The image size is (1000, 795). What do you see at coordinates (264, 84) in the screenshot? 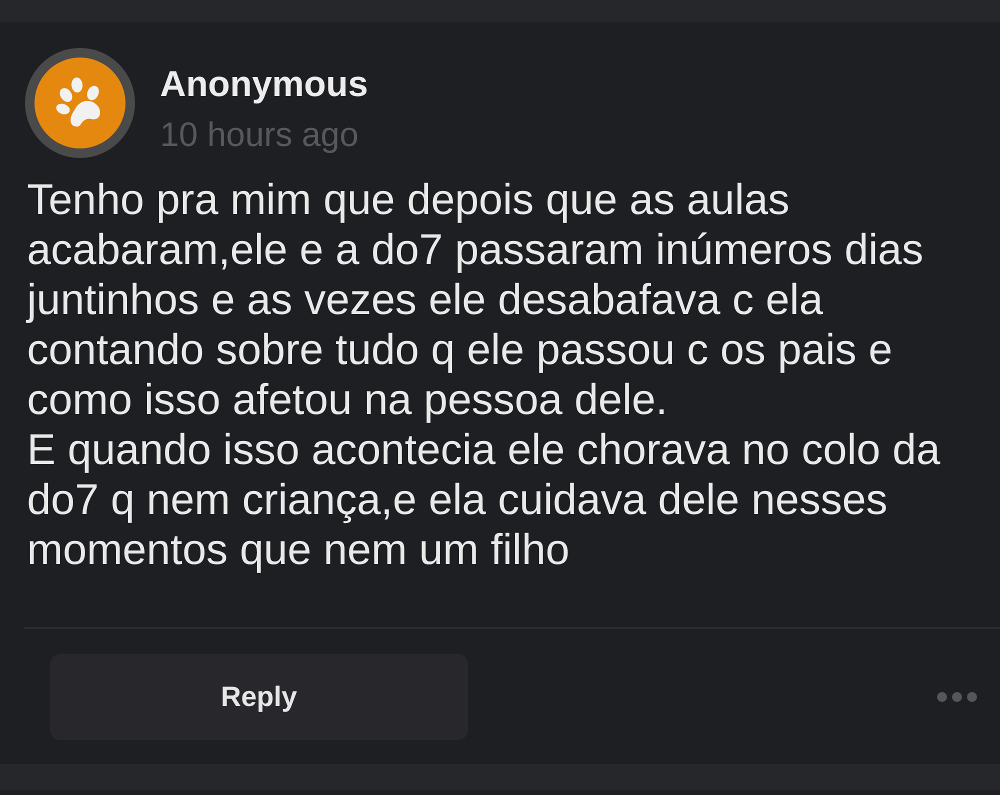
I see `author-name: Anonymous` at bounding box center [264, 84].